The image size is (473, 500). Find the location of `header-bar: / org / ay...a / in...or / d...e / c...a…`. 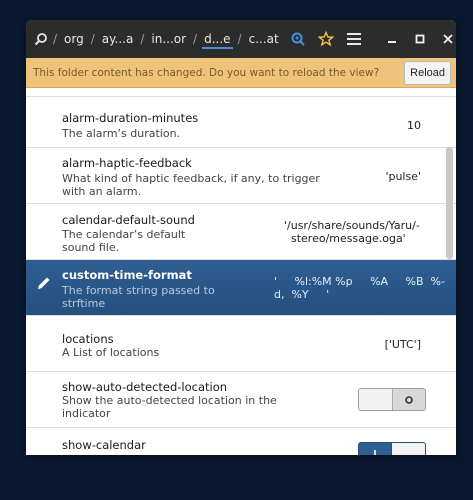

header-bar: / org / ay...a / in...or / d...e / c...a… is located at coordinates (241, 39).